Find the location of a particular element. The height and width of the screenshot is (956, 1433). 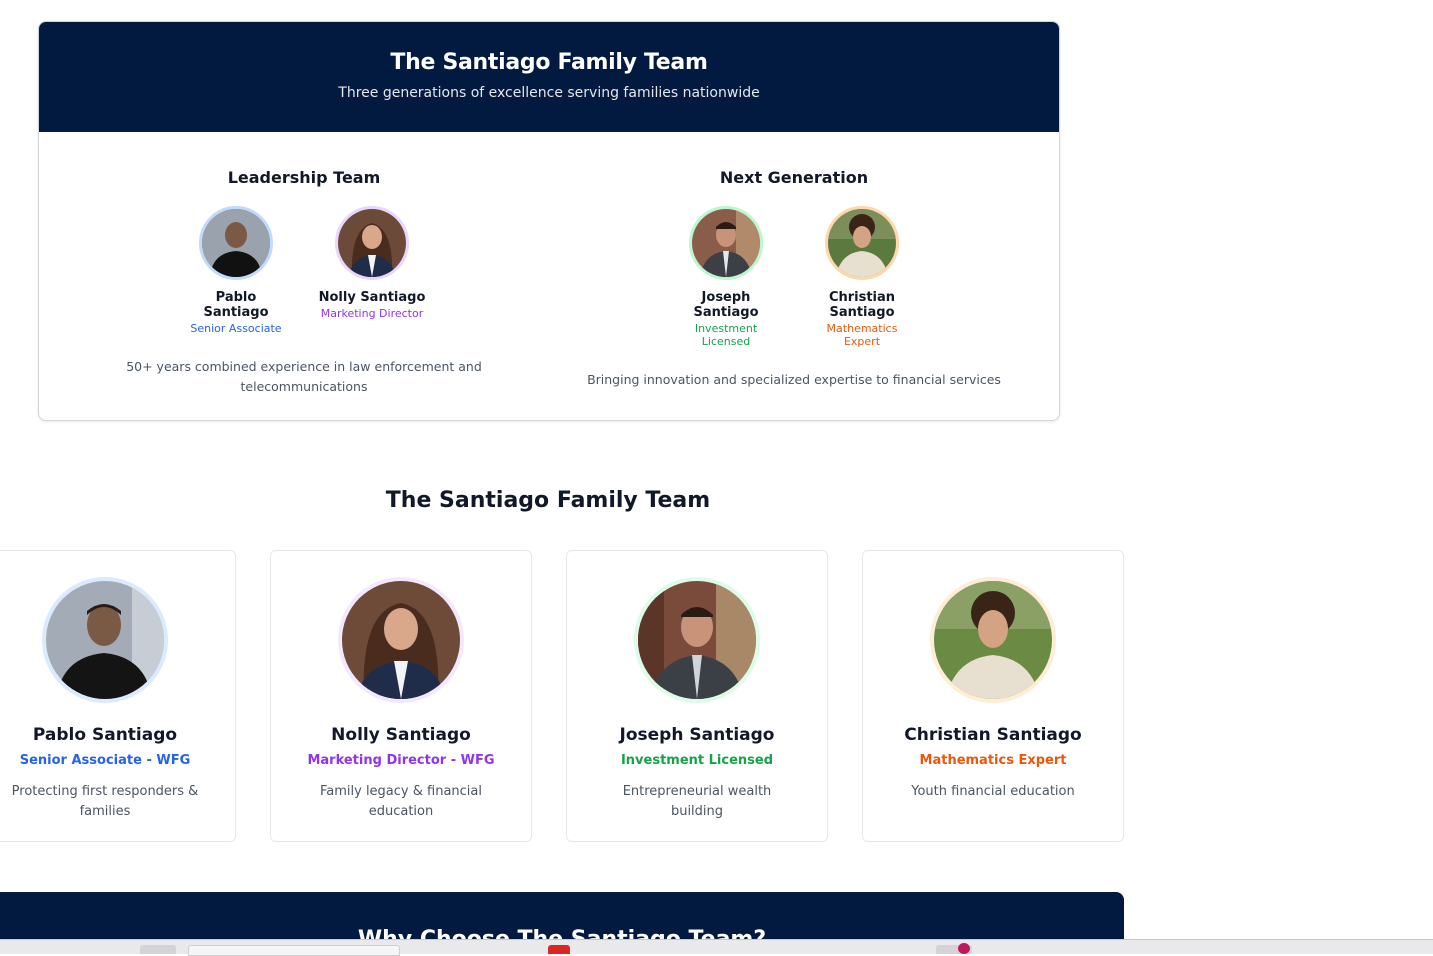

team-card-description: Family legacy & financial education is located at coordinates (400, 801).